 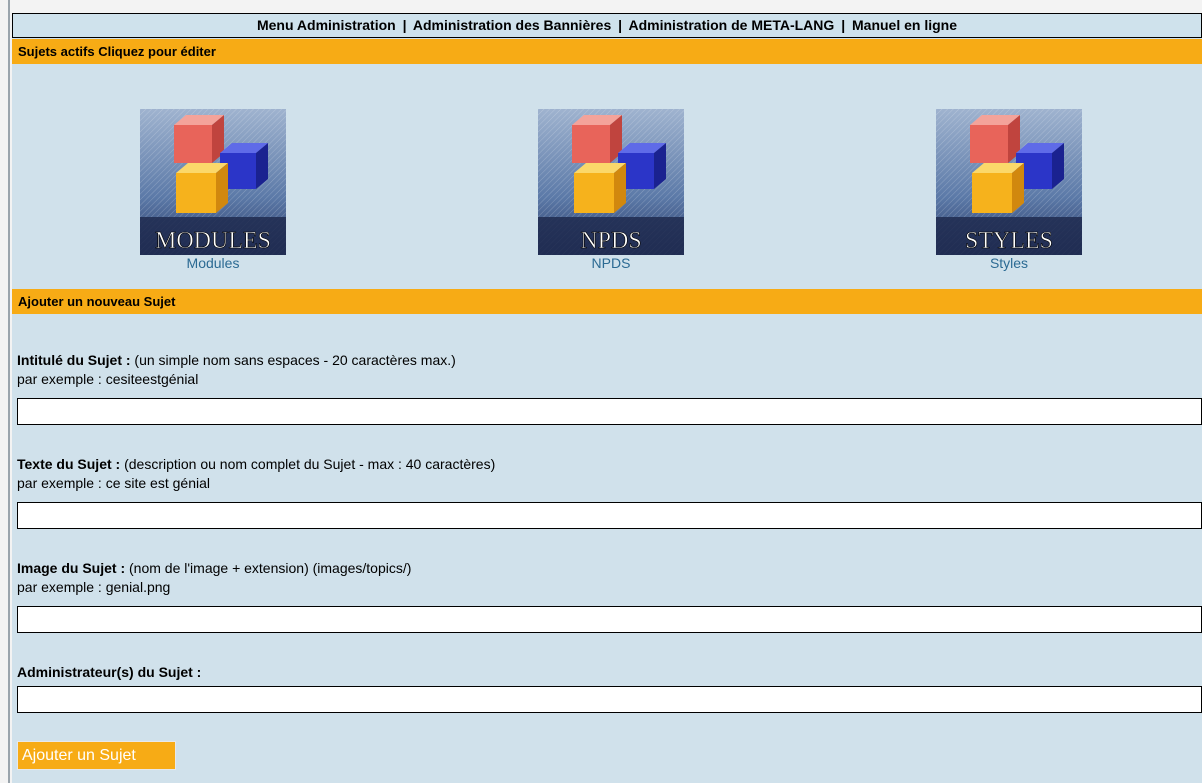 What do you see at coordinates (94, 587) in the screenshot?
I see `topic-image-example: par exemple : genial.png` at bounding box center [94, 587].